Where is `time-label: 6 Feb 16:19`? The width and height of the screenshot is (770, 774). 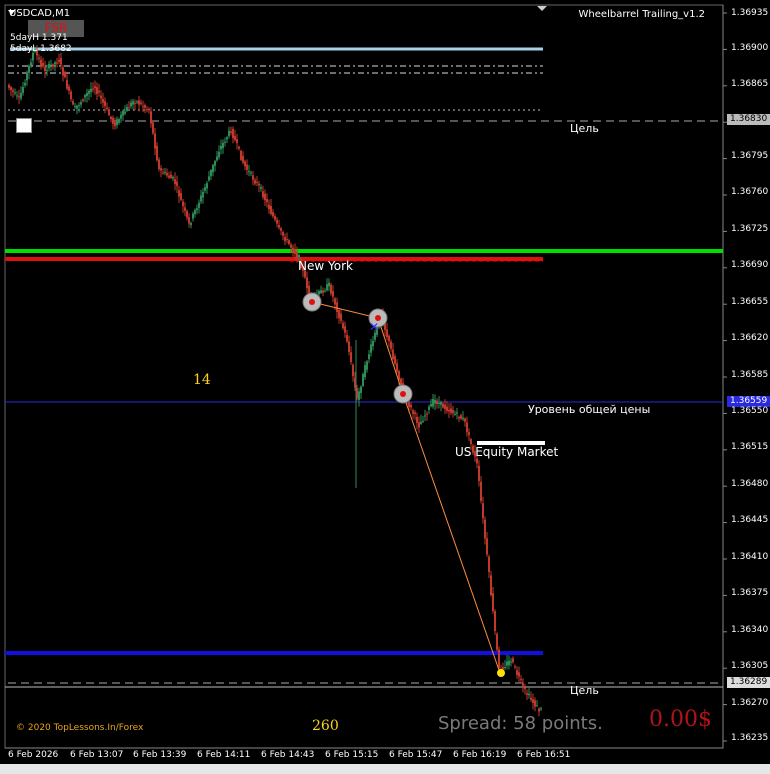 time-label: 6 Feb 16:19 is located at coordinates (480, 755).